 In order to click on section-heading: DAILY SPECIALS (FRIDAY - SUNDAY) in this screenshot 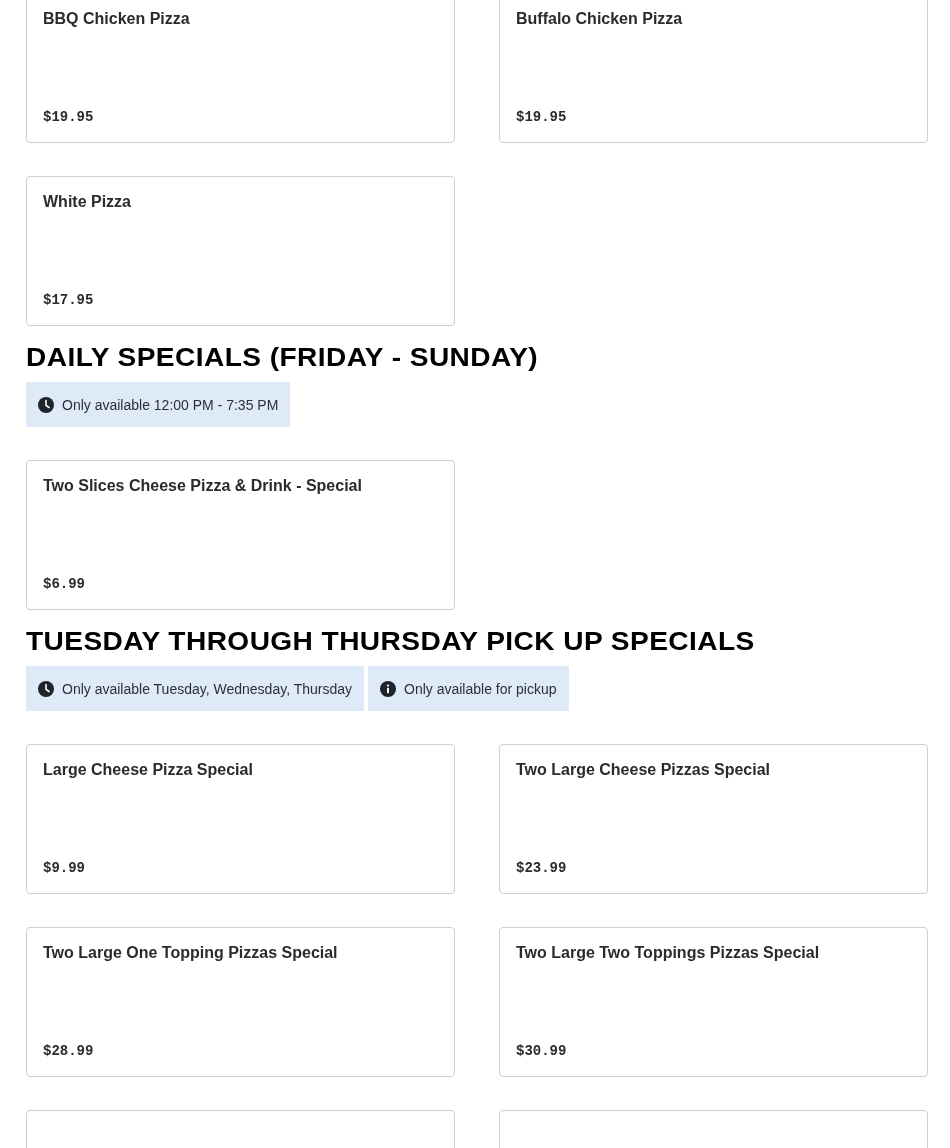, I will do `click(283, 357)`.